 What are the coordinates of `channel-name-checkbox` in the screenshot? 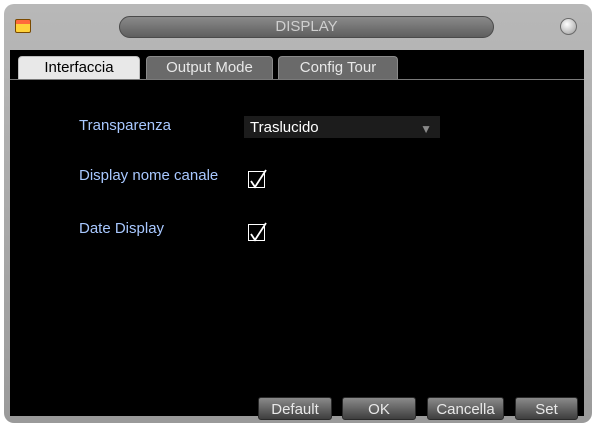 It's located at (257, 179).